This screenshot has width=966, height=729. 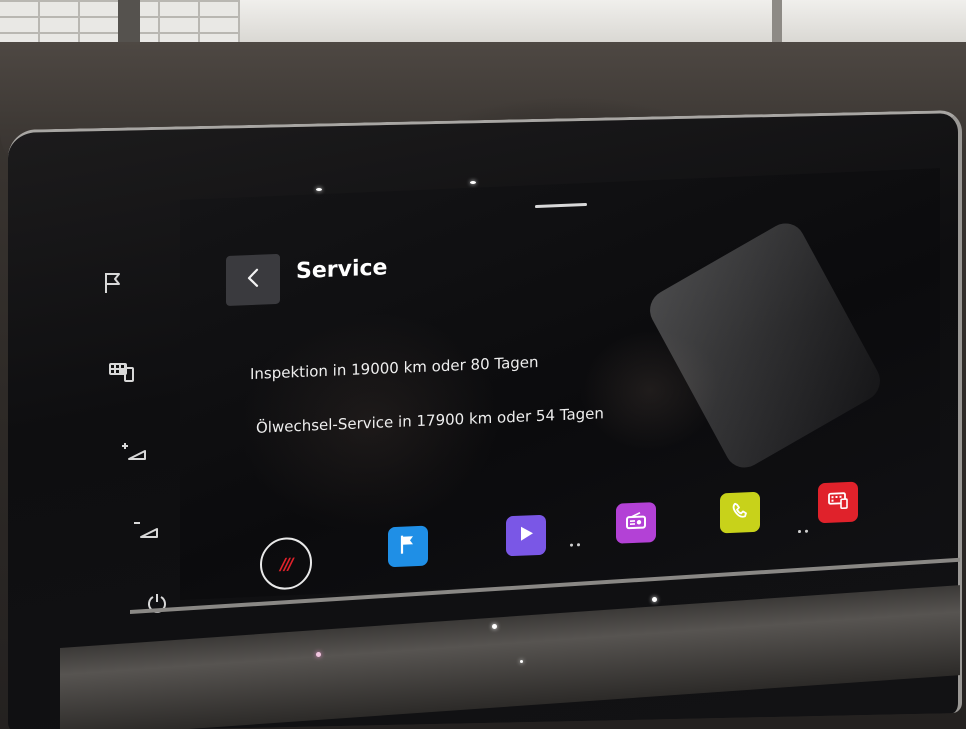 I want to click on home-logo-icon: ///, so click(x=286, y=563).